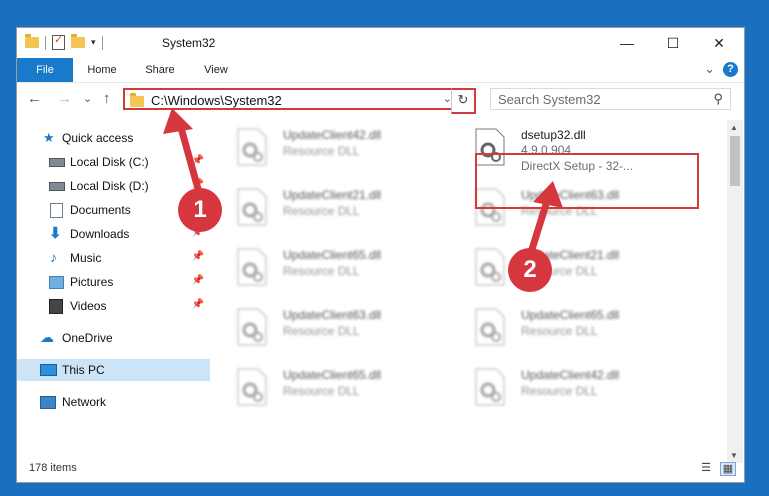 The width and height of the screenshot is (769, 496). Describe the element at coordinates (107, 98) in the screenshot. I see `up-button: ↑` at that location.